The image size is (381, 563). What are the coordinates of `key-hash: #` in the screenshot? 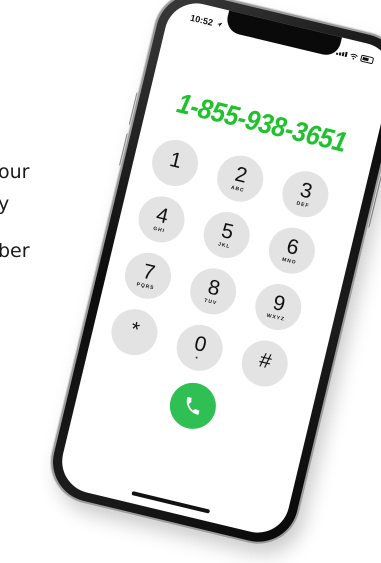 It's located at (265, 363).